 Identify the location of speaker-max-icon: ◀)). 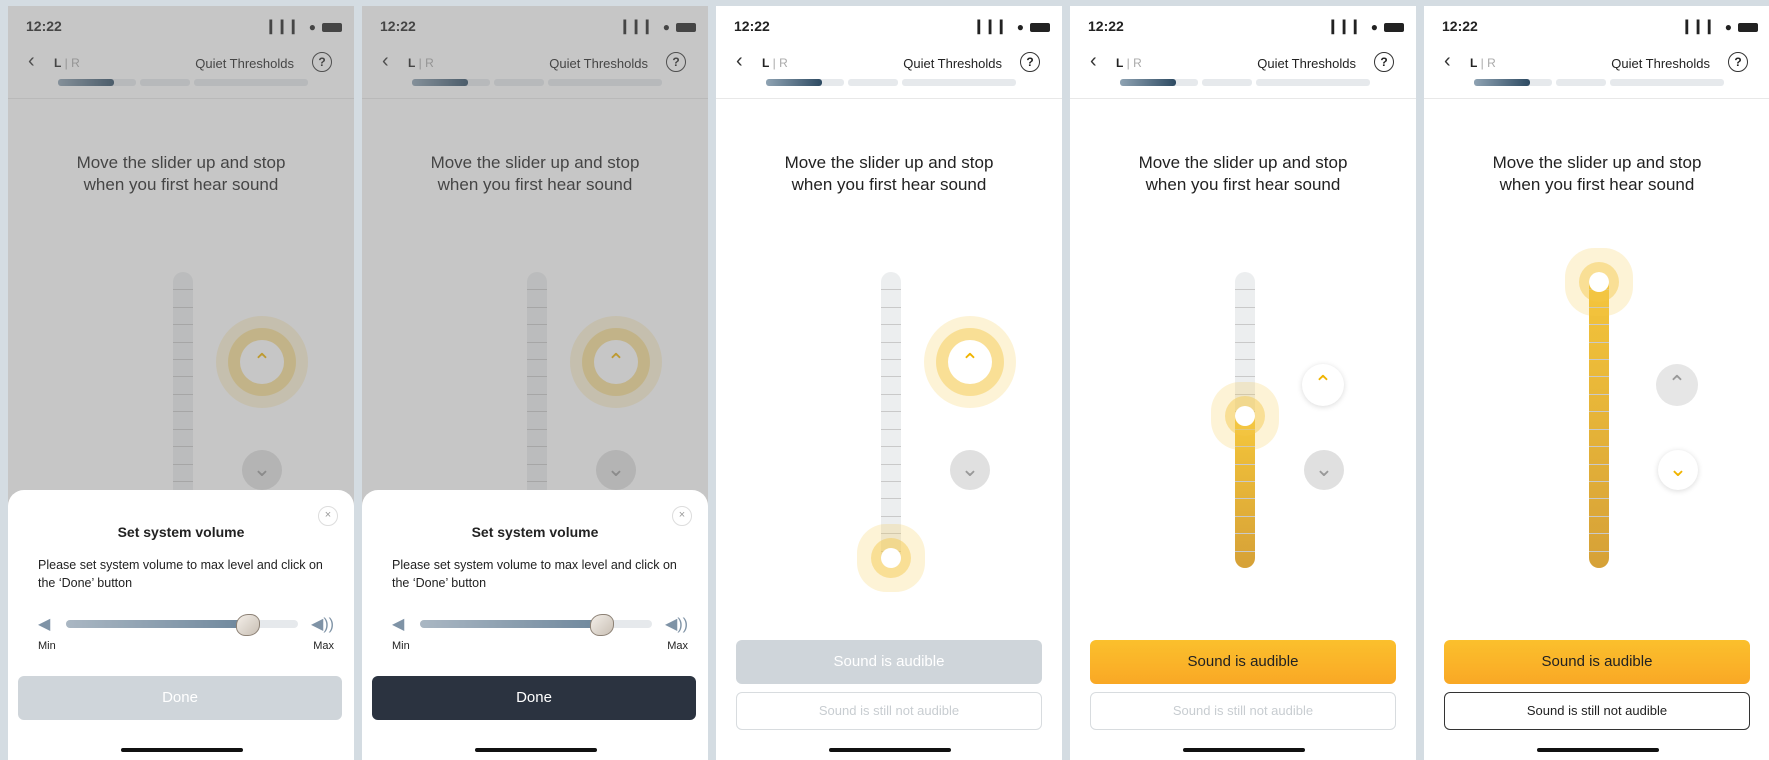
(322, 624).